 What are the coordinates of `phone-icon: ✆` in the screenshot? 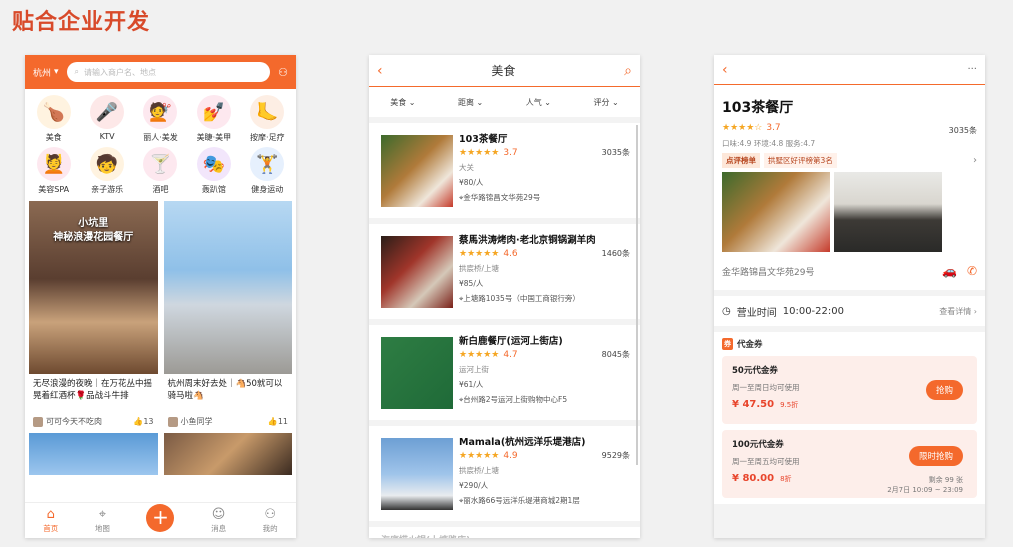 It's located at (972, 271).